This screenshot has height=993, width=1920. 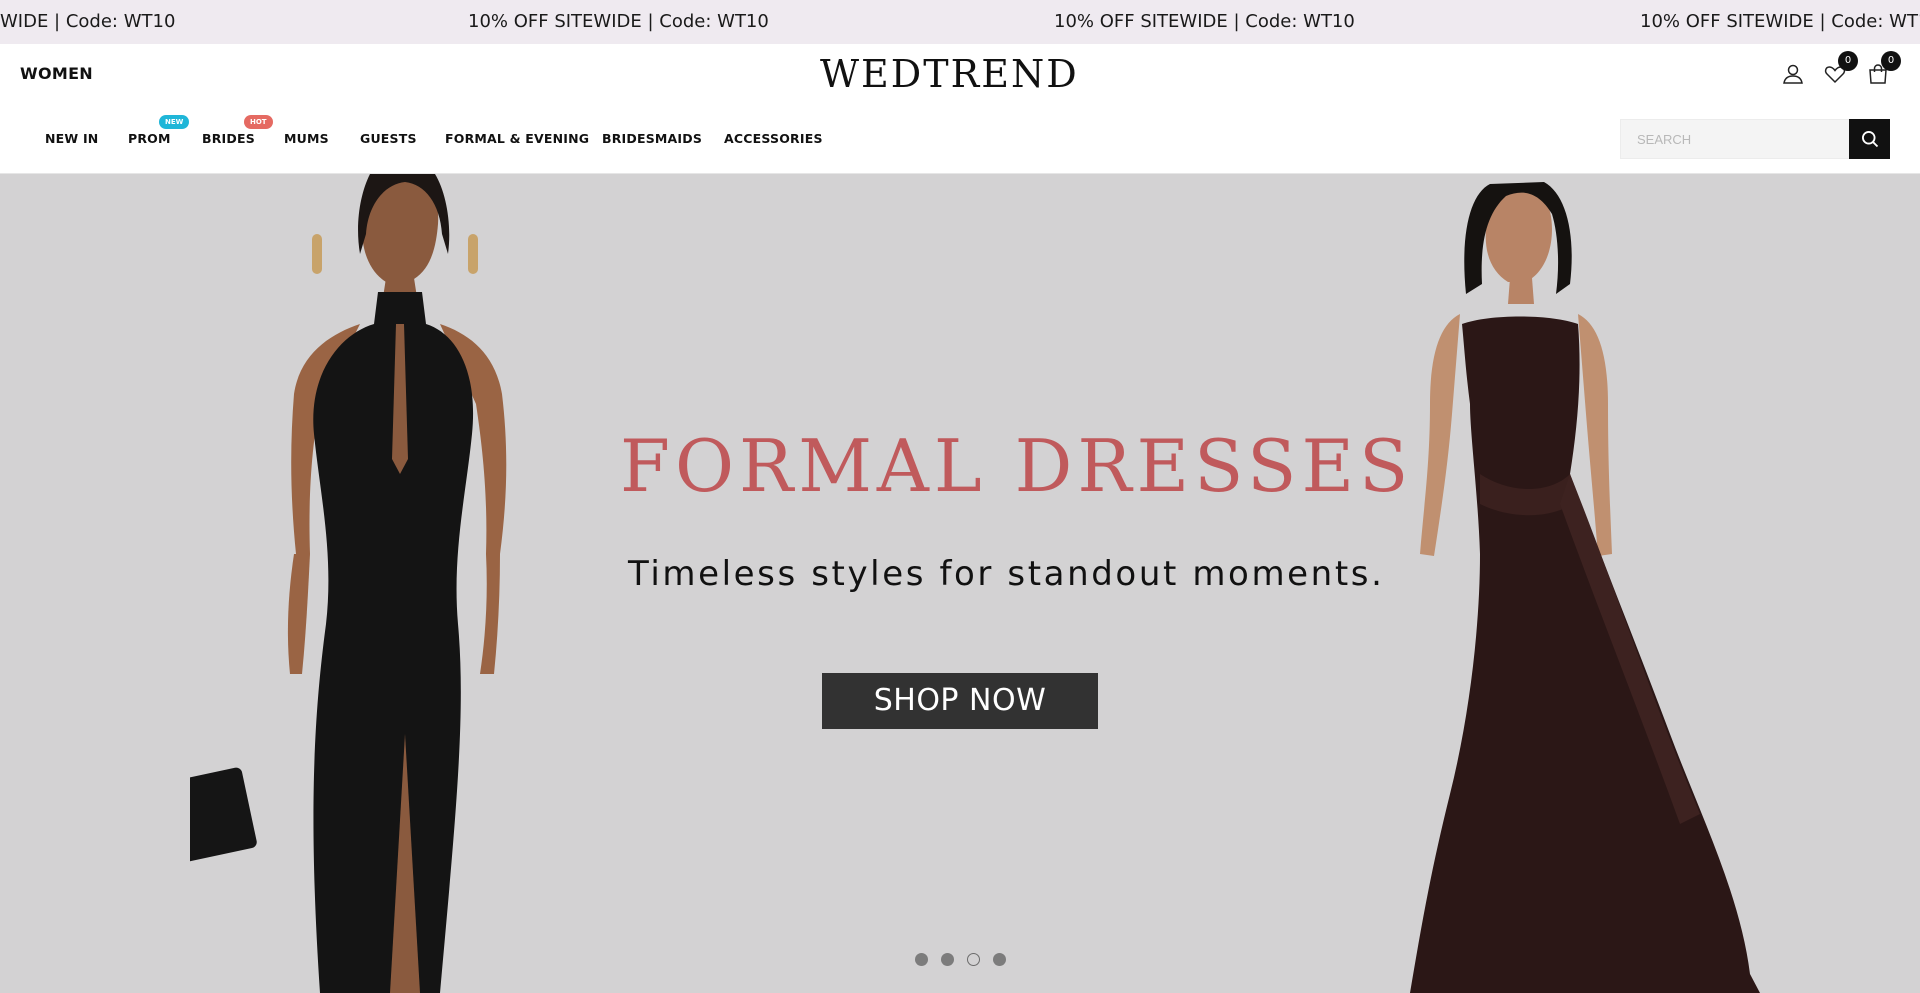 I want to click on nav-item-accessories: ACCESSORIES, so click(x=773, y=139).